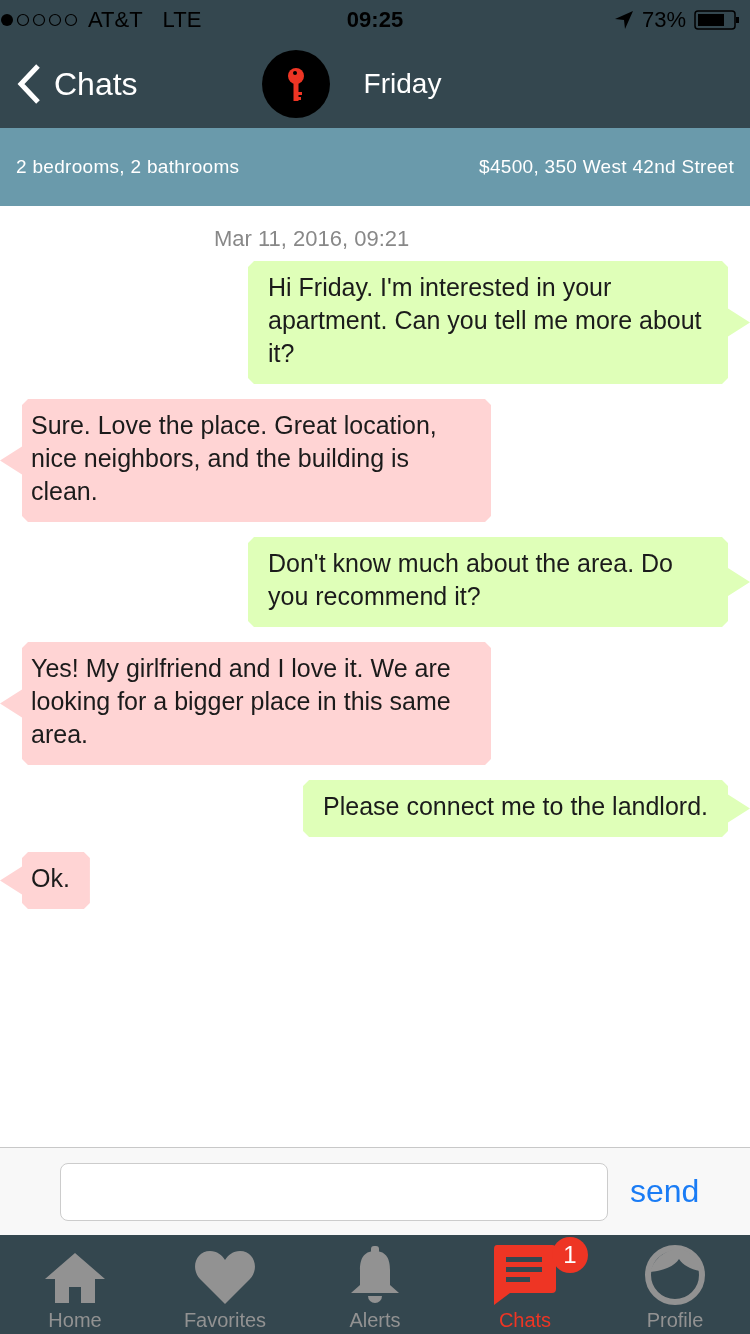 Image resolution: width=750 pixels, height=1334 pixels. What do you see at coordinates (375, 1320) in the screenshot?
I see `tab-label: Alerts` at bounding box center [375, 1320].